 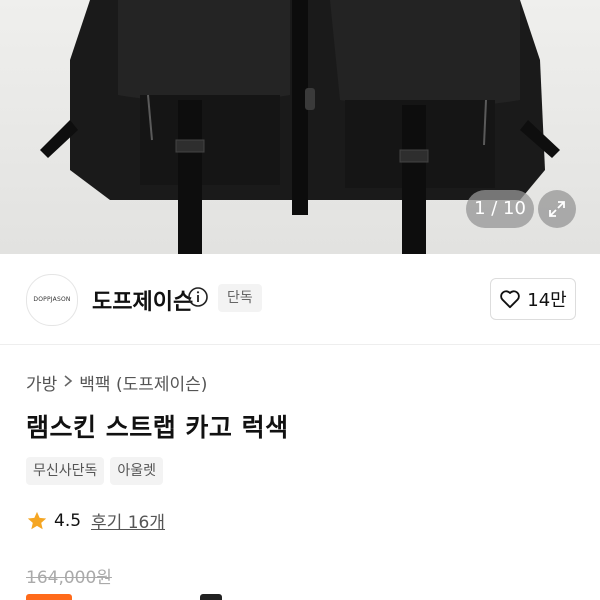 What do you see at coordinates (49, 597) in the screenshot?
I see `sale-percent` at bounding box center [49, 597].